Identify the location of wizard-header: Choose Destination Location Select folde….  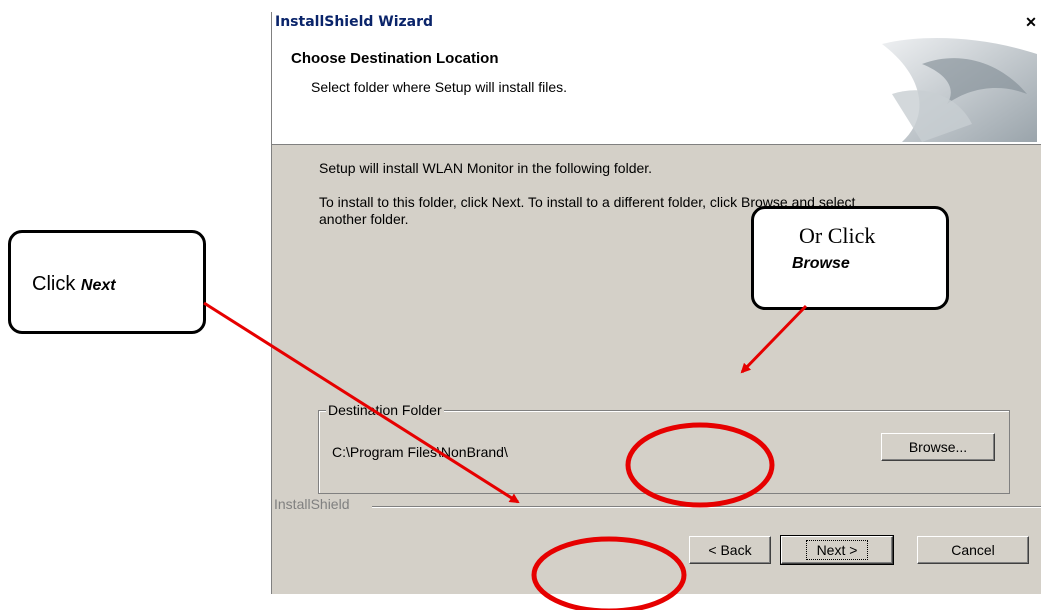
(656, 89).